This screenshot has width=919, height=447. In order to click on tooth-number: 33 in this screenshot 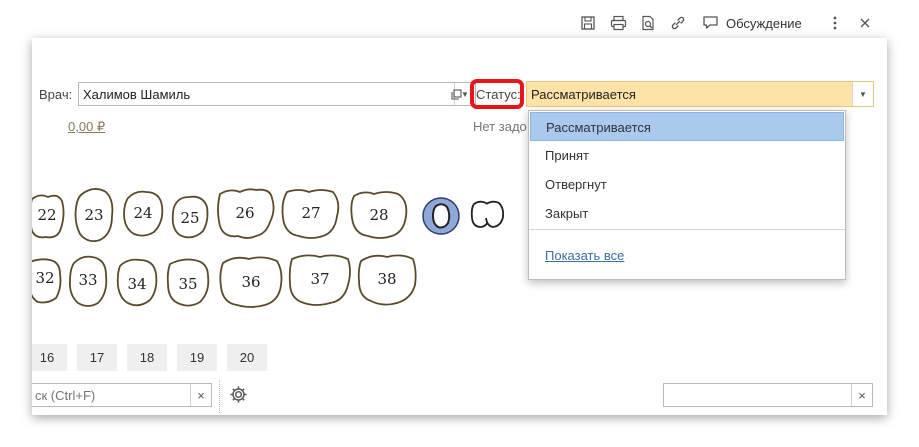, I will do `click(88, 280)`.